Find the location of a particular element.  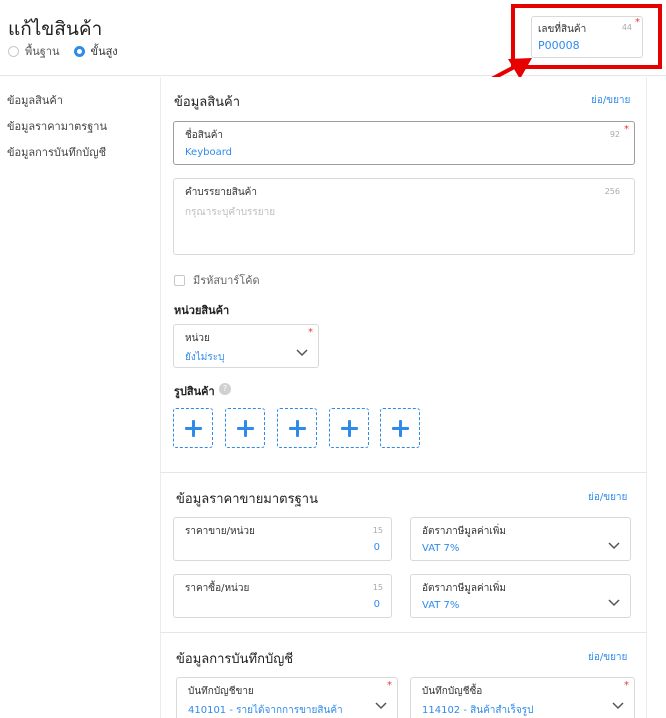

radio-advanced-label: ขั้นสูง is located at coordinates (104, 51).